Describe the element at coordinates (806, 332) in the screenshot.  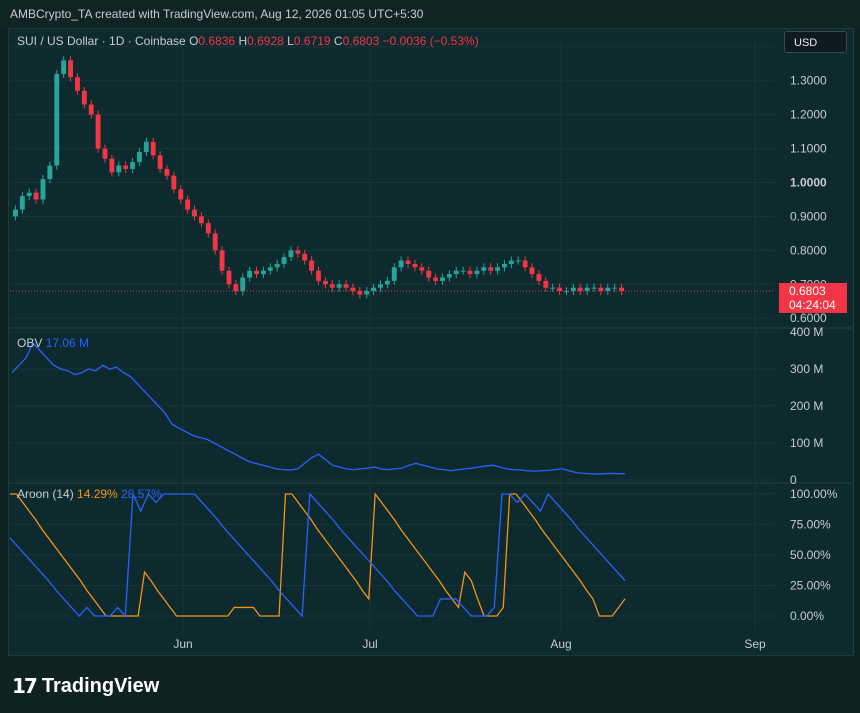
I see `obv-tick-label: 400 M` at that location.